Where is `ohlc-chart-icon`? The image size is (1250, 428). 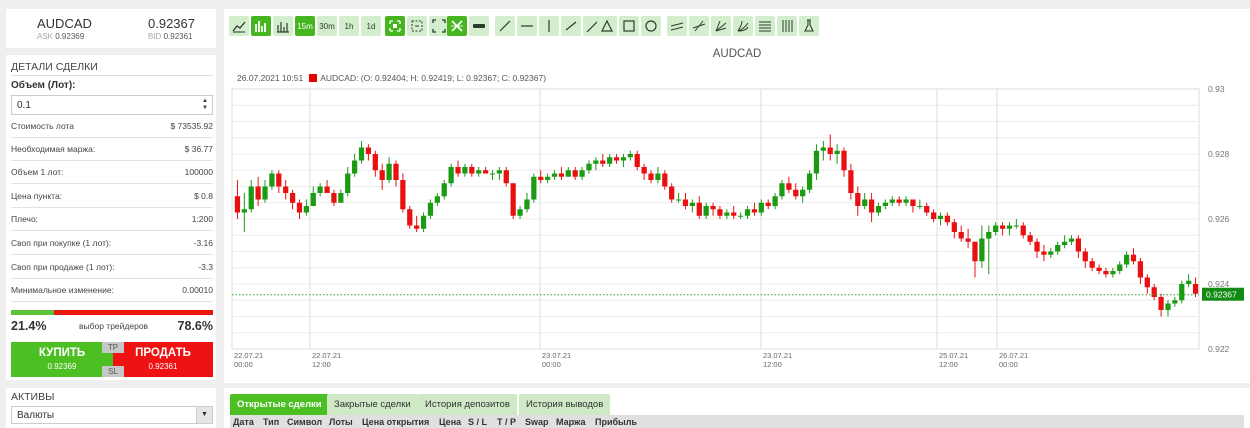
ohlc-chart-icon is located at coordinates (283, 27).